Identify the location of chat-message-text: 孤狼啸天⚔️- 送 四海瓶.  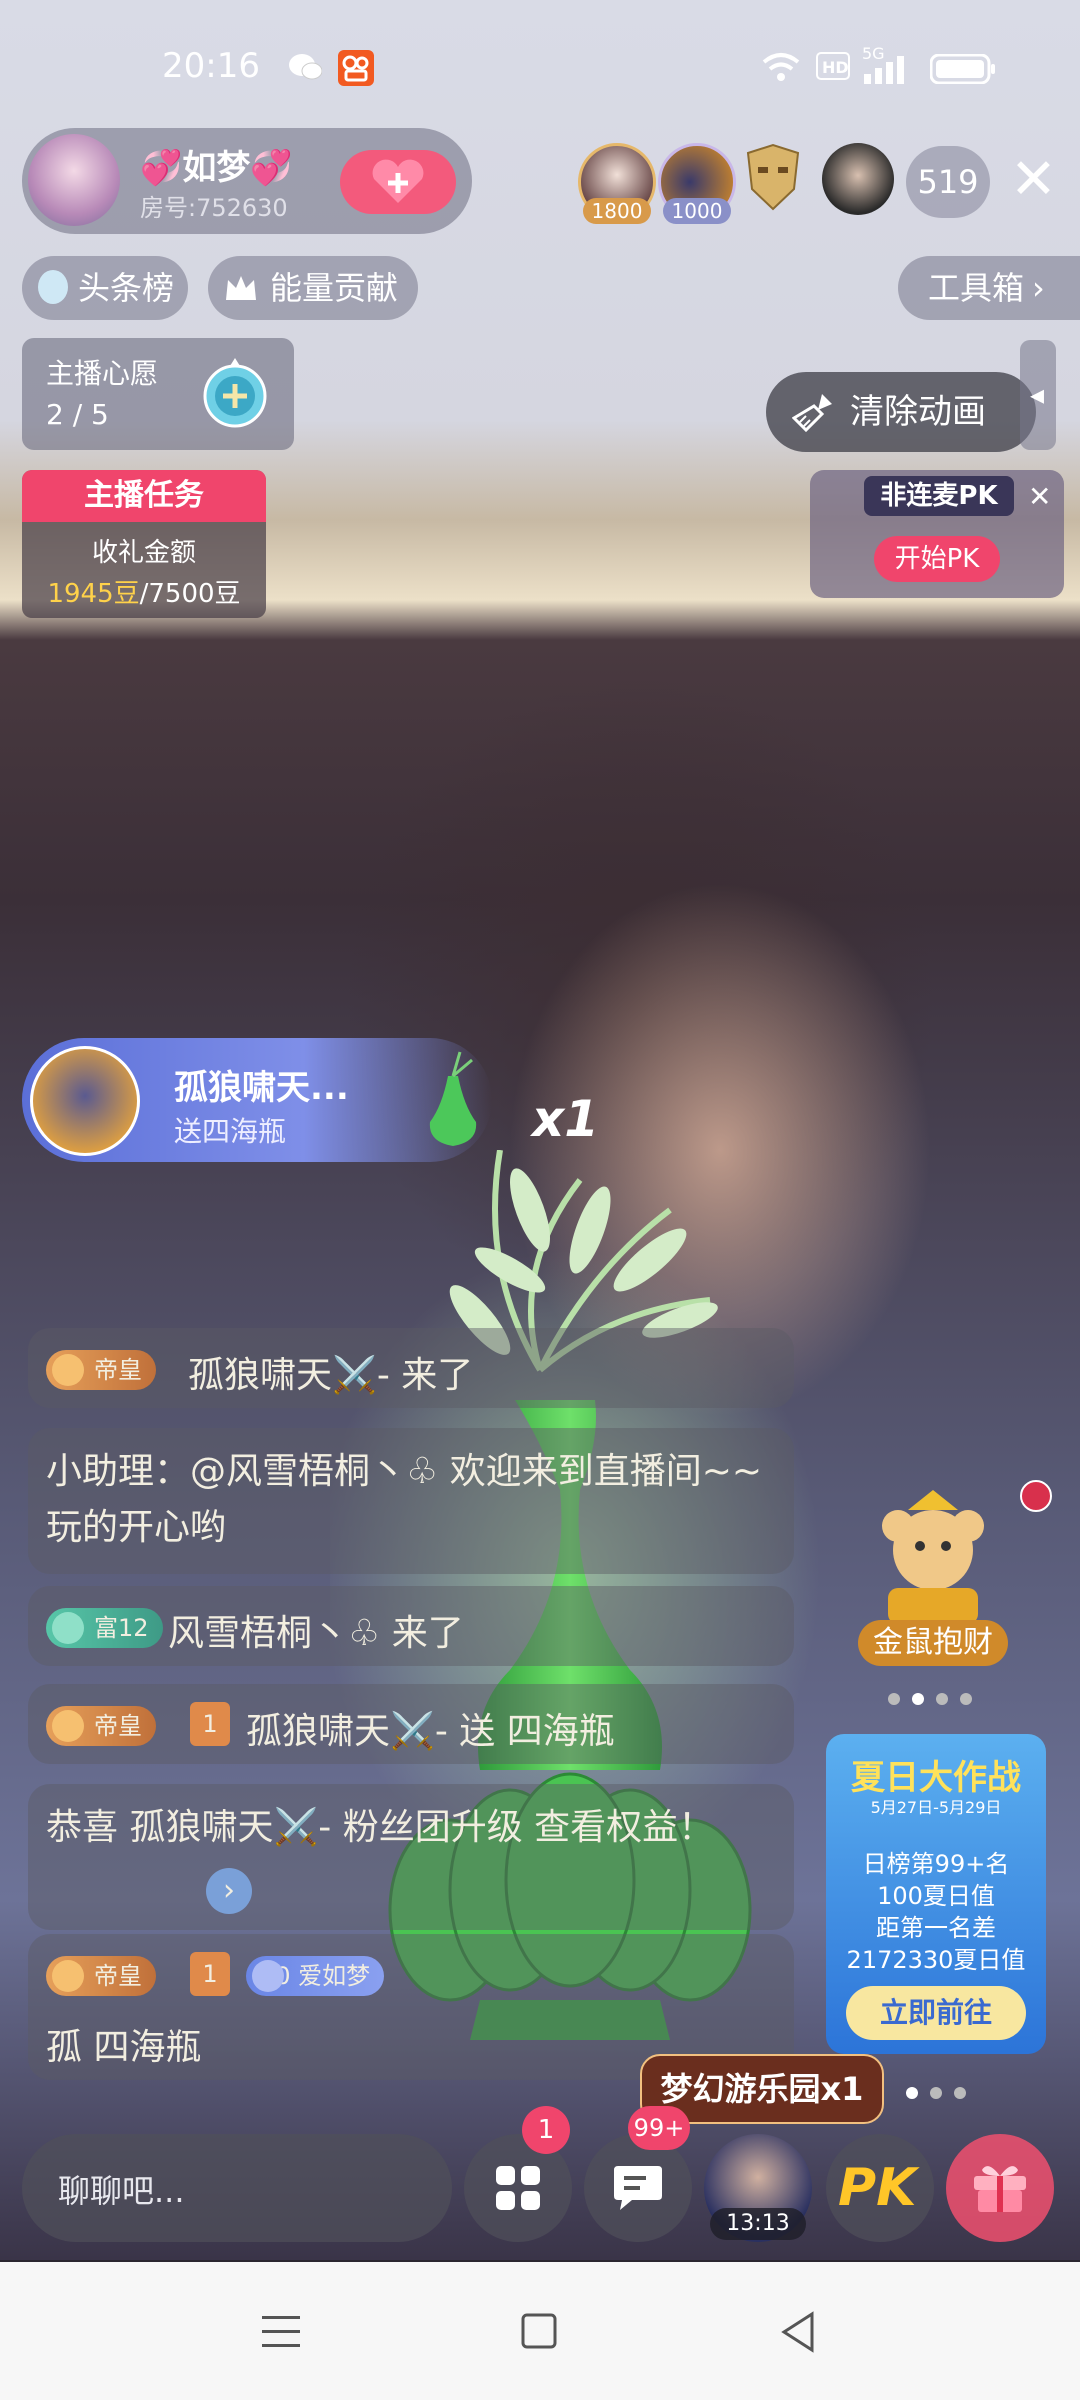
(430, 1731).